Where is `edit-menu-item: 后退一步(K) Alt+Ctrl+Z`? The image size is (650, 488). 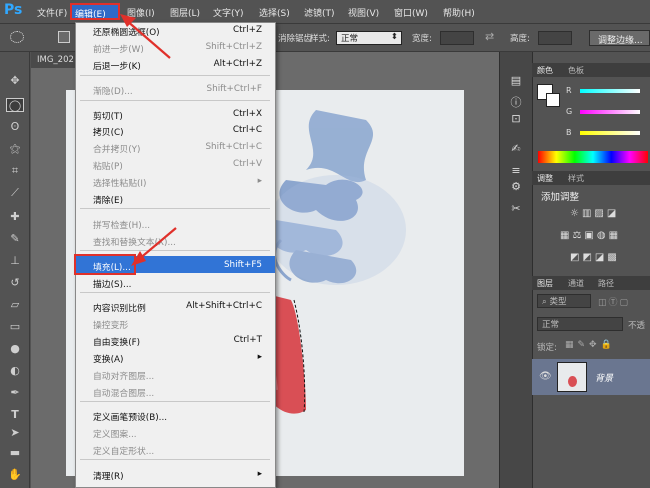 edit-menu-item: 后退一步(K) Alt+Ctrl+Z is located at coordinates (175, 65).